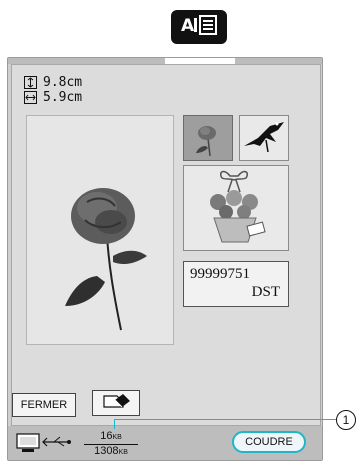  What do you see at coordinates (165, 443) in the screenshot?
I see `status-bar: 16KB 1308KB COUDRE` at bounding box center [165, 443].